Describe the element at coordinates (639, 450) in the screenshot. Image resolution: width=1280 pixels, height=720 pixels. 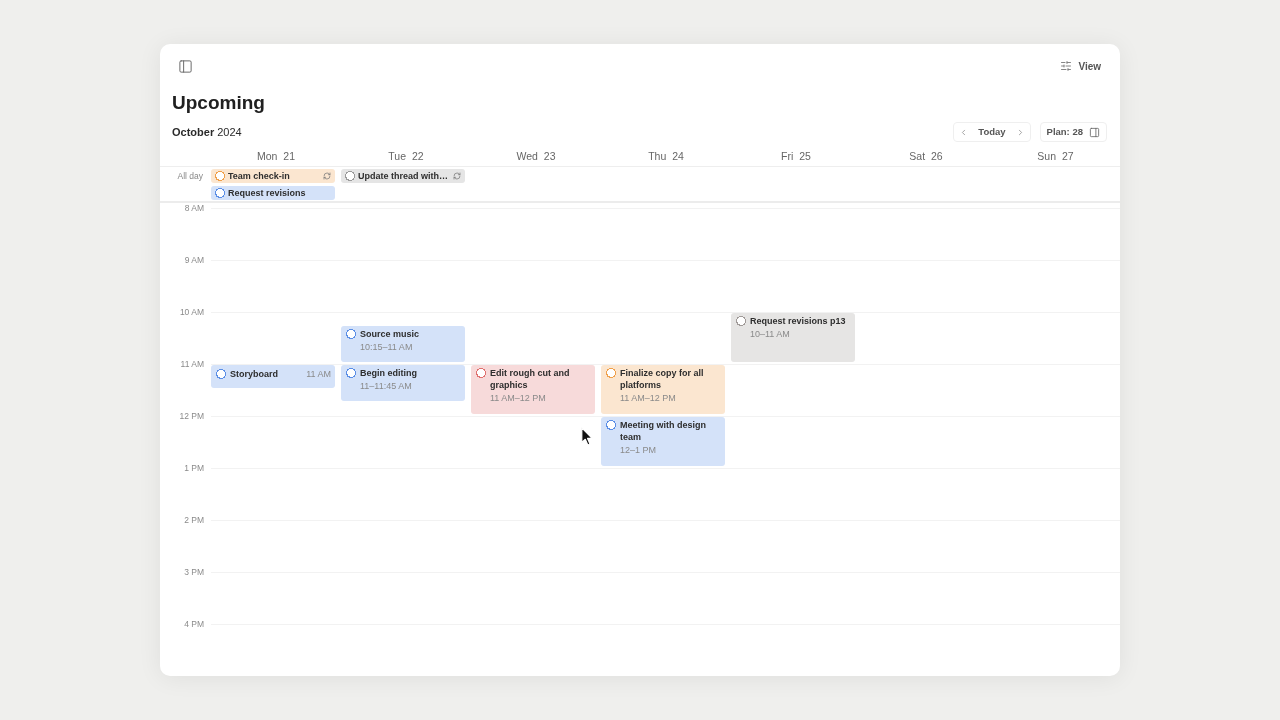
I see `event-time: 12–1 PM` at that location.